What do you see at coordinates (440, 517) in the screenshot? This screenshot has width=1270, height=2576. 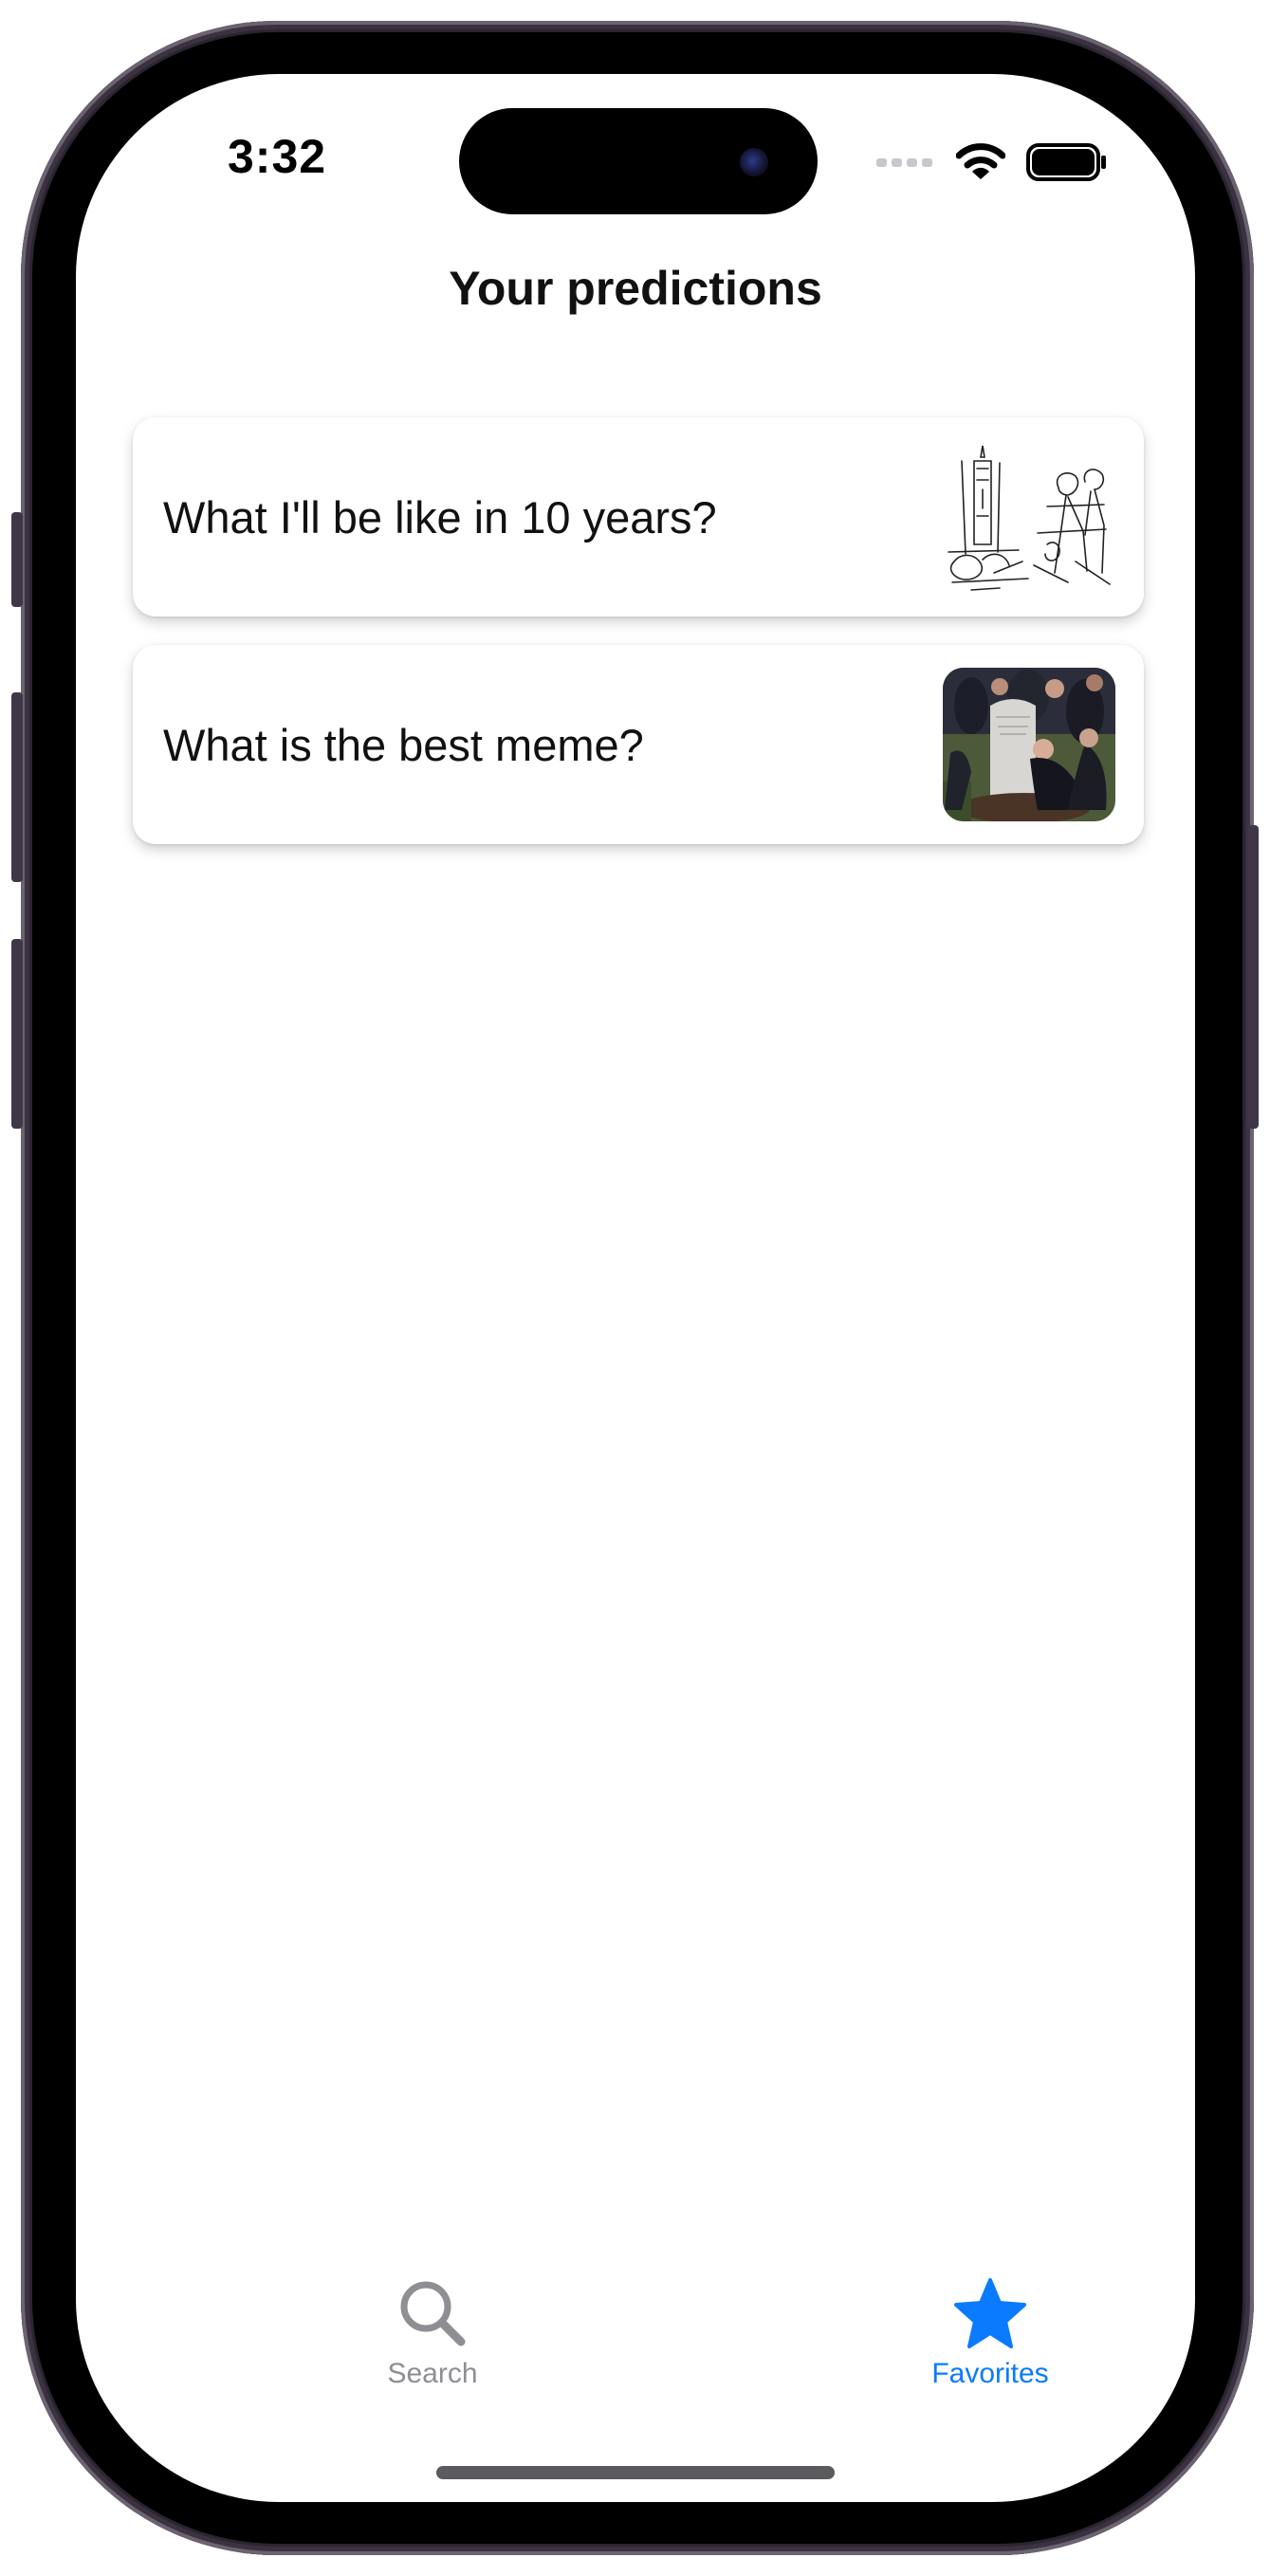 I see `prediction-title: What I'll be like in 10 years?` at bounding box center [440, 517].